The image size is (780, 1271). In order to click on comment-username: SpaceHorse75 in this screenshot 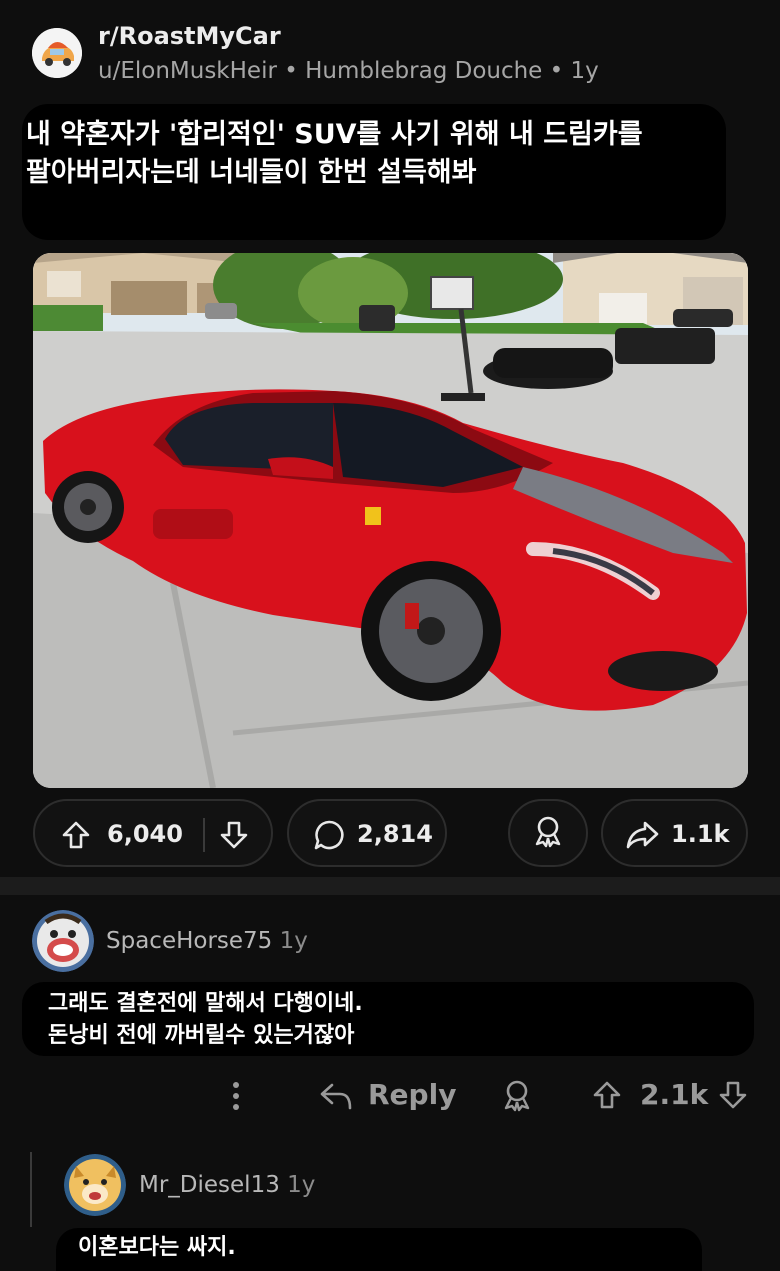, I will do `click(189, 941)`.